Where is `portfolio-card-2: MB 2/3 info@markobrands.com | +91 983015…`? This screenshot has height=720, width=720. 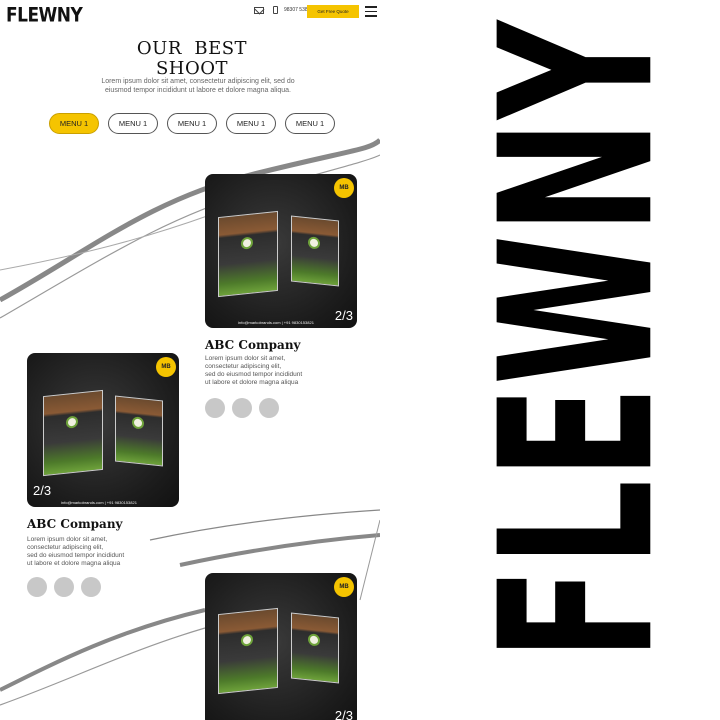
portfolio-card-2: MB 2/3 info@markobrands.com | +91 983015… is located at coordinates (103, 430).